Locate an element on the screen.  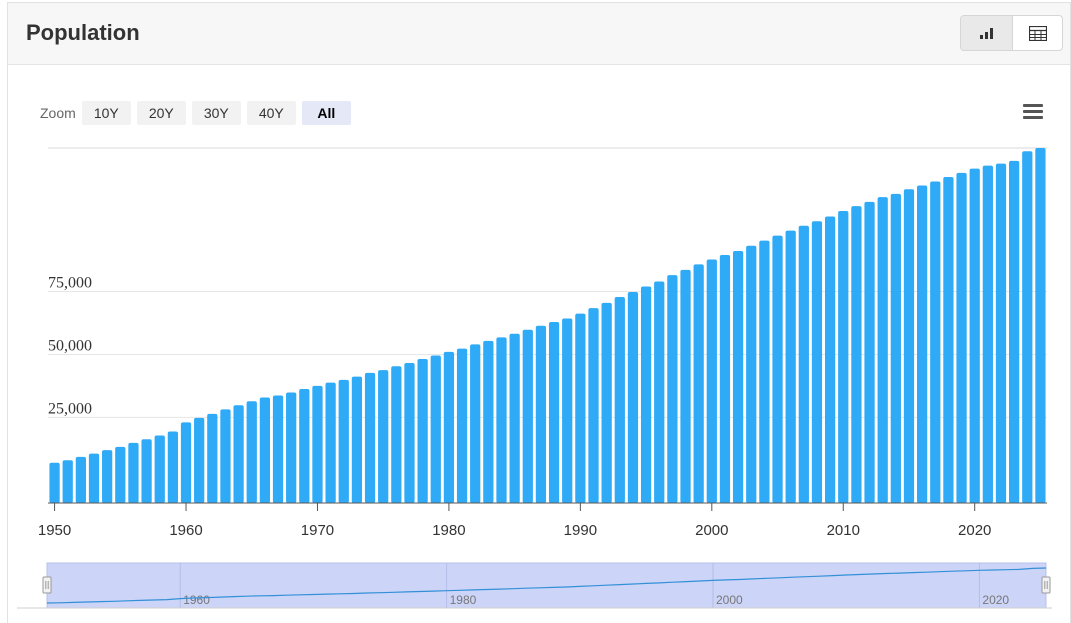
navigator-tick-label: 2020 is located at coordinates (995, 600).